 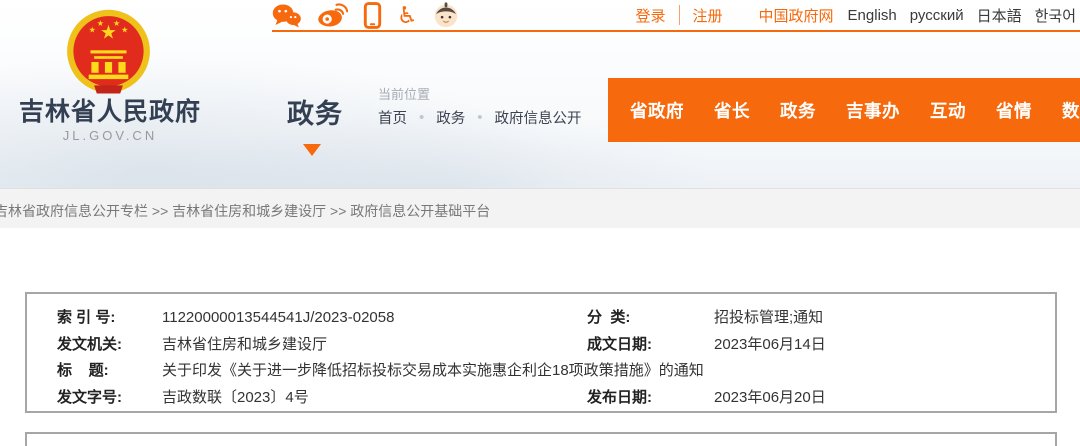 I want to click on site-title: 吉林省人民政府, so click(x=109, y=112).